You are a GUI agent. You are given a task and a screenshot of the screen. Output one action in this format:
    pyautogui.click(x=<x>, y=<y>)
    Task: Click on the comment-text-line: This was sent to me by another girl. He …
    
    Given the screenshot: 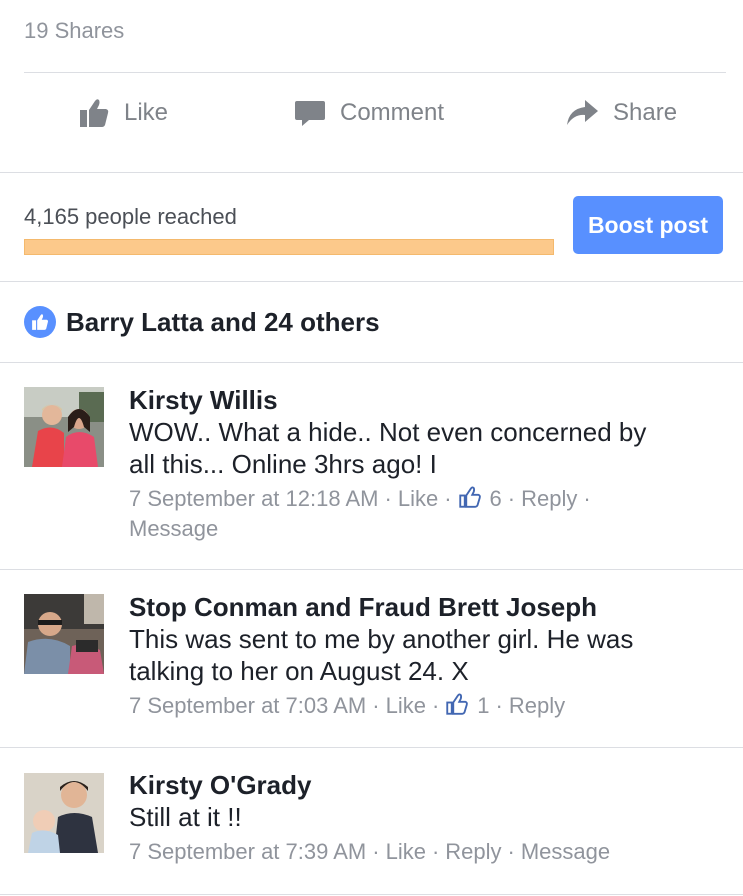 What is the action you would take?
    pyautogui.click(x=381, y=639)
    